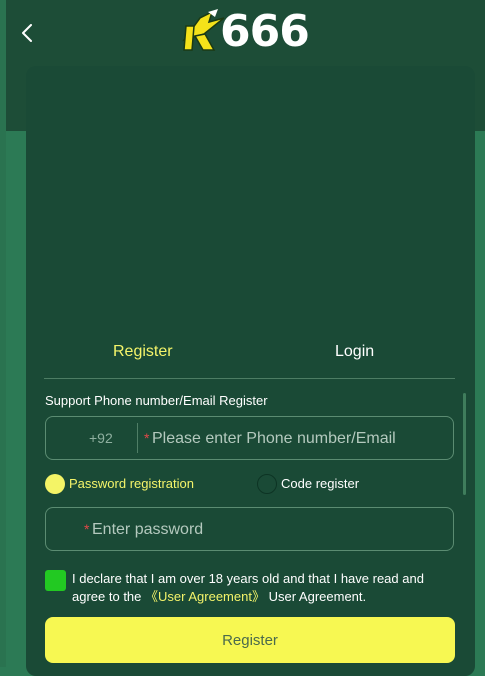  I want to click on tab-register: Register, so click(143, 352).